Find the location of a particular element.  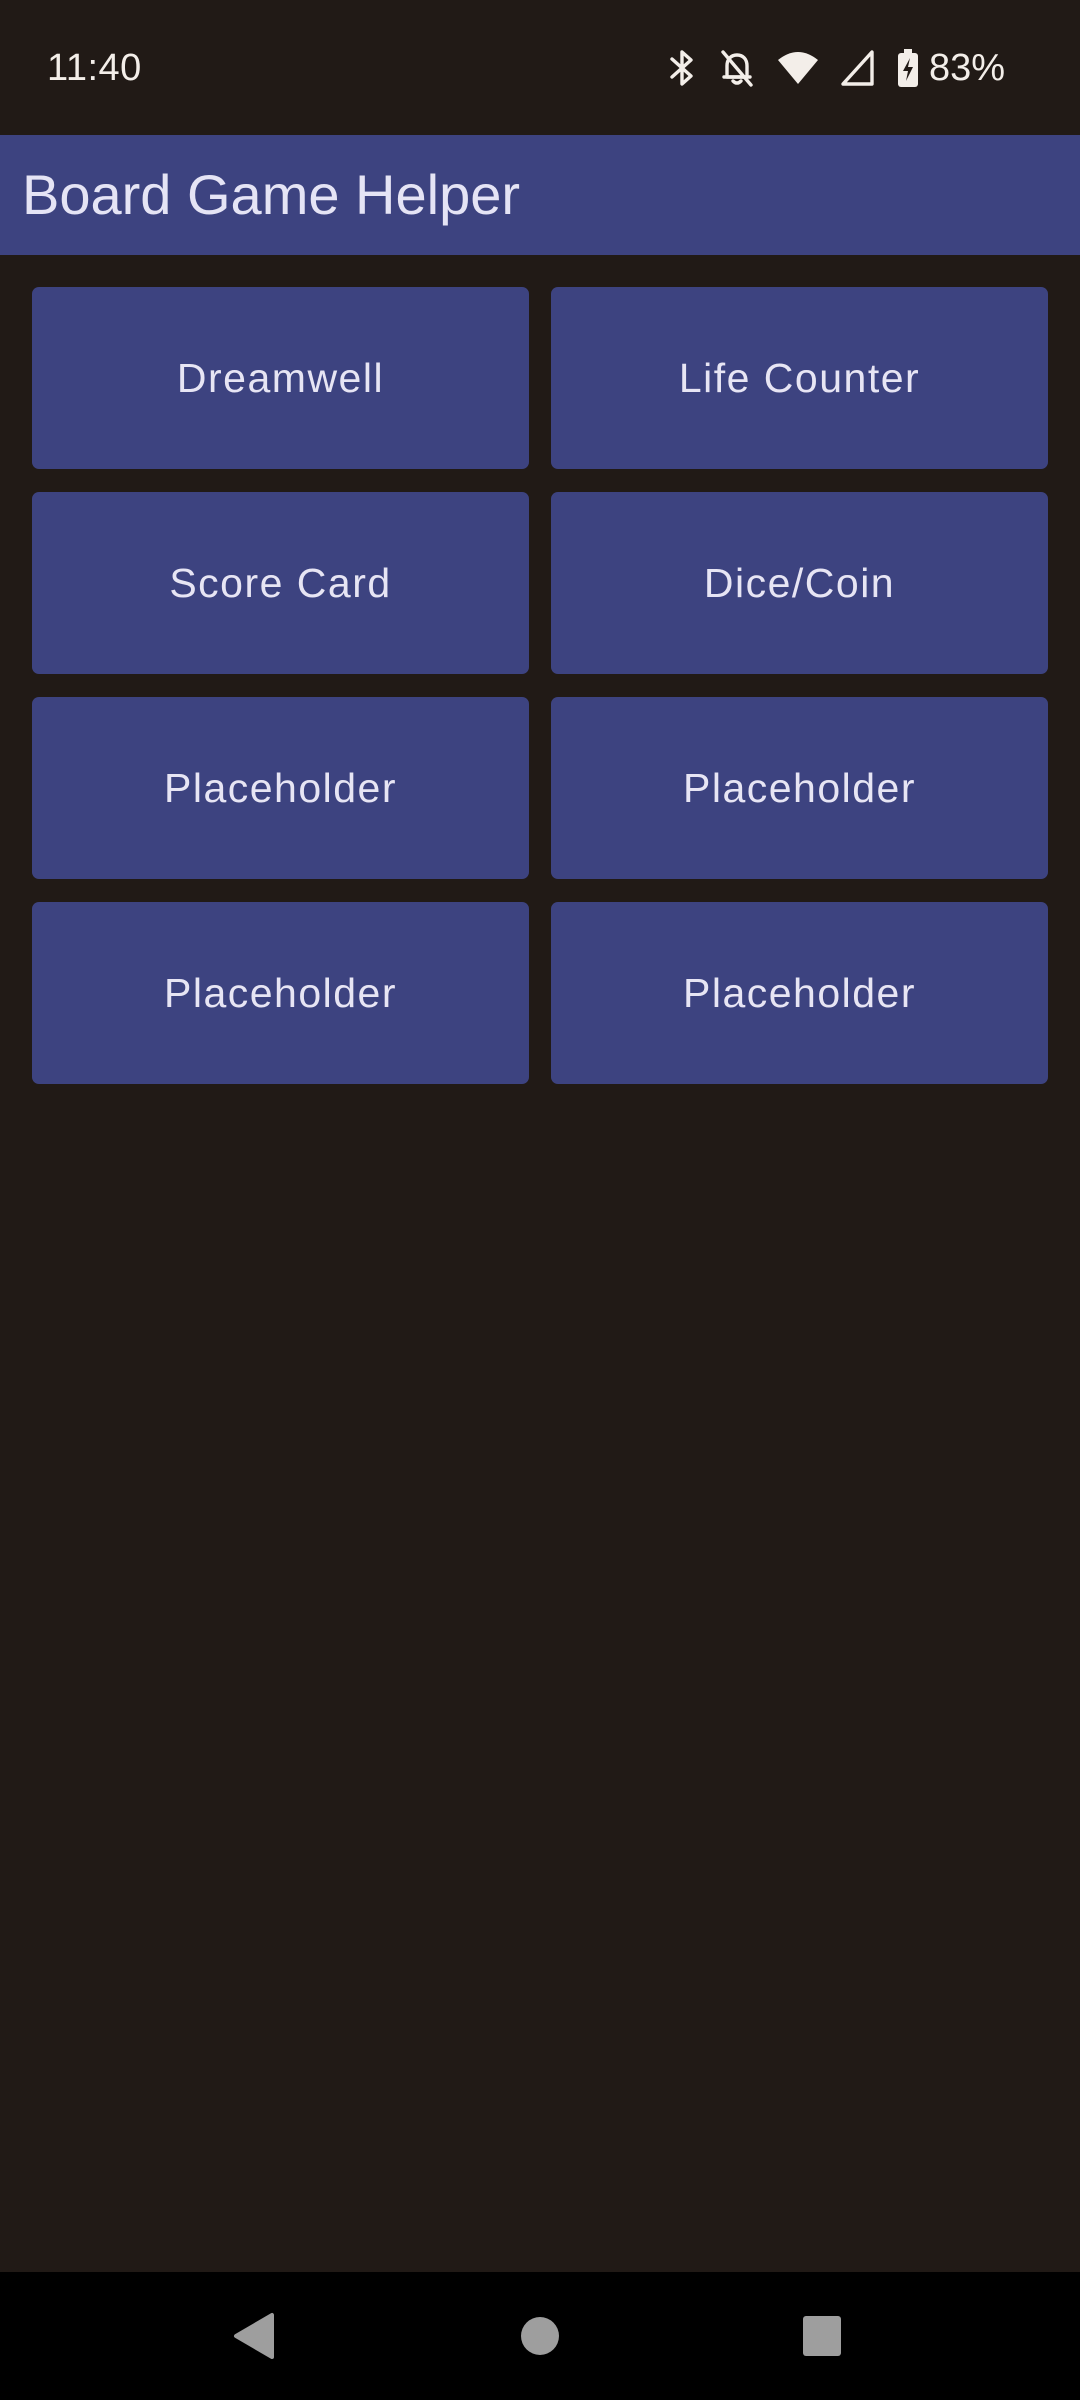

score-card-button: Score Card is located at coordinates (280, 583).